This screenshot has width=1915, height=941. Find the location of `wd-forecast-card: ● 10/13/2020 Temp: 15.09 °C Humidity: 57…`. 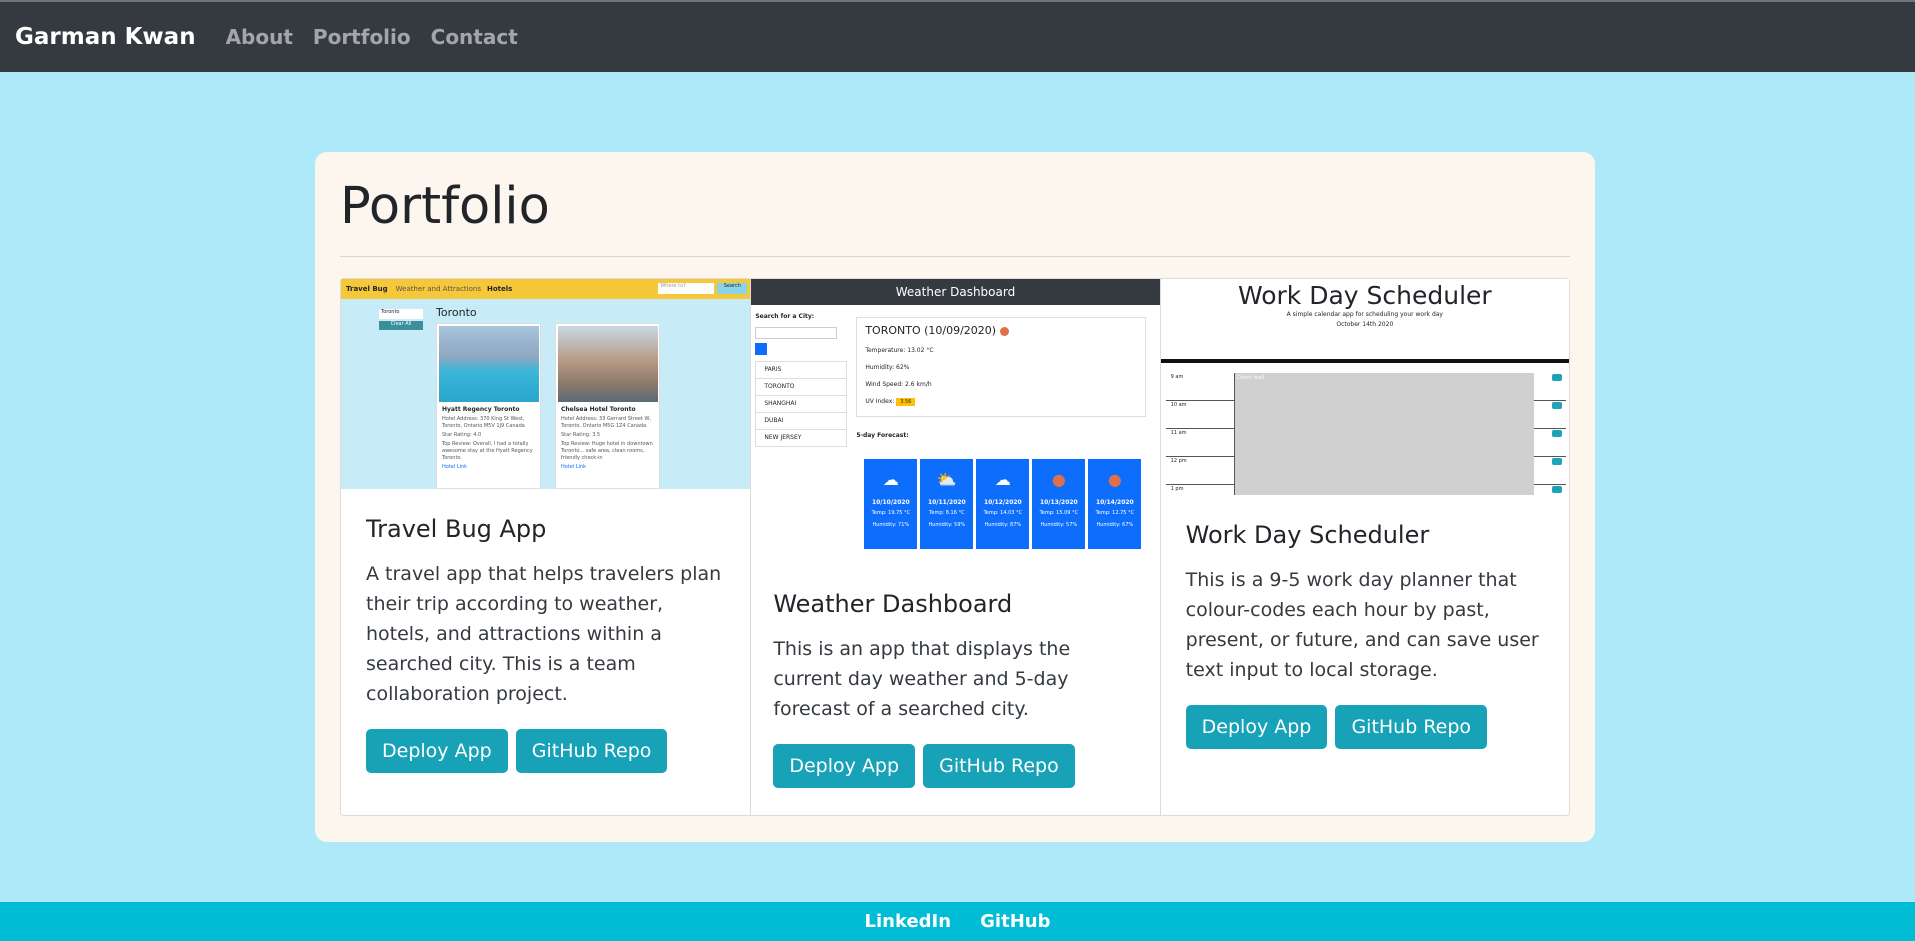

wd-forecast-card: ● 10/13/2020 Temp: 15.09 °C Humidity: 57… is located at coordinates (1059, 504).